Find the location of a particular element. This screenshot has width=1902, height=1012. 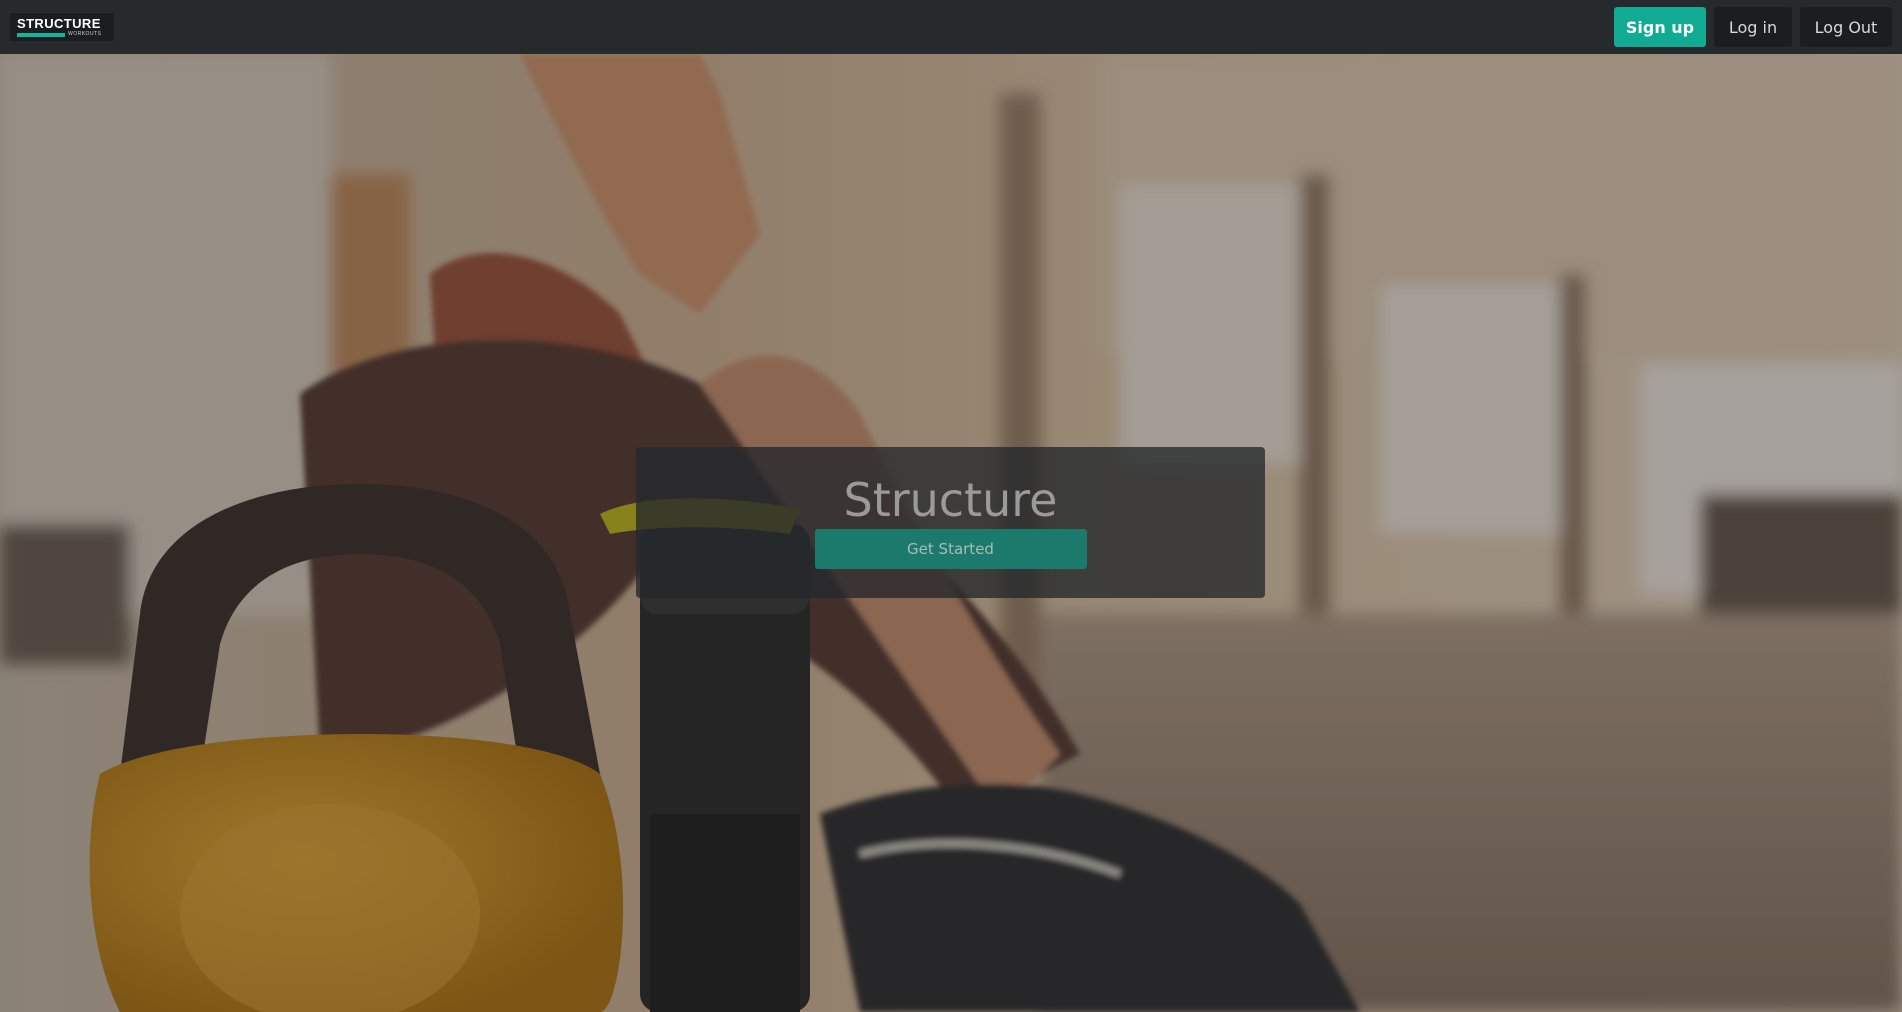

logo-sub-row: WORKOUTS is located at coordinates (62, 34).